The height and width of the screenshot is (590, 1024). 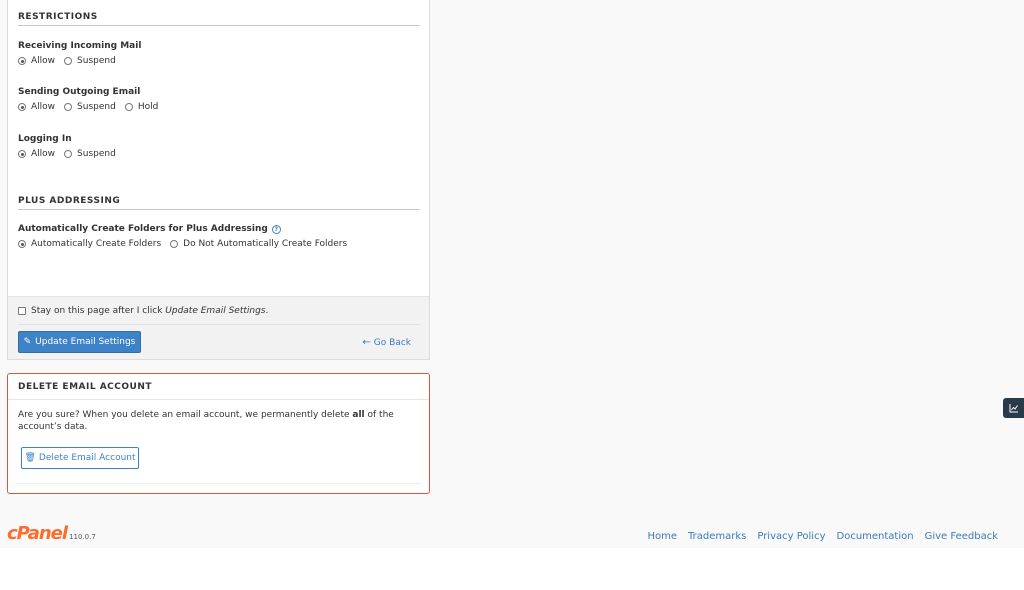 What do you see at coordinates (89, 244) in the screenshot?
I see `auto-create-folders-radio: Automatically Create Folders` at bounding box center [89, 244].